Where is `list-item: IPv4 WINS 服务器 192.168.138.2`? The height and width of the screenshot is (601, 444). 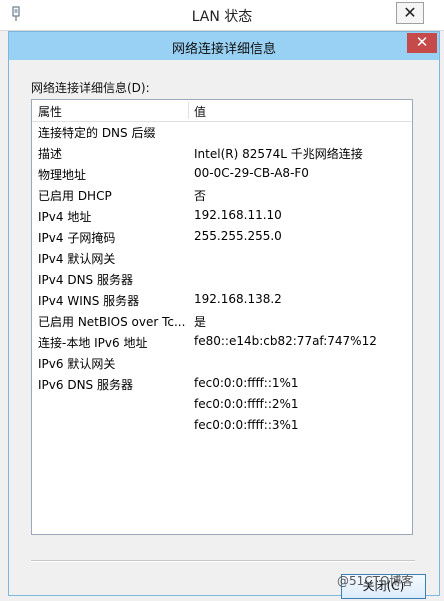
list-item: IPv4 WINS 服务器 192.168.138.2 is located at coordinates (222, 299).